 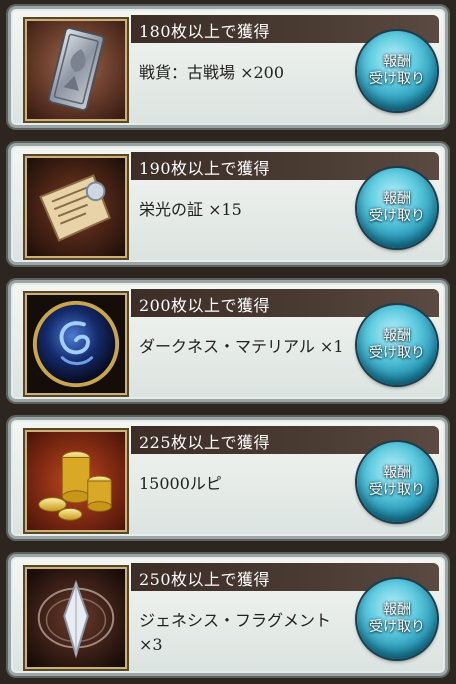 I want to click on reward-item: 戦貨：古戦場 ×200, so click(x=212, y=72).